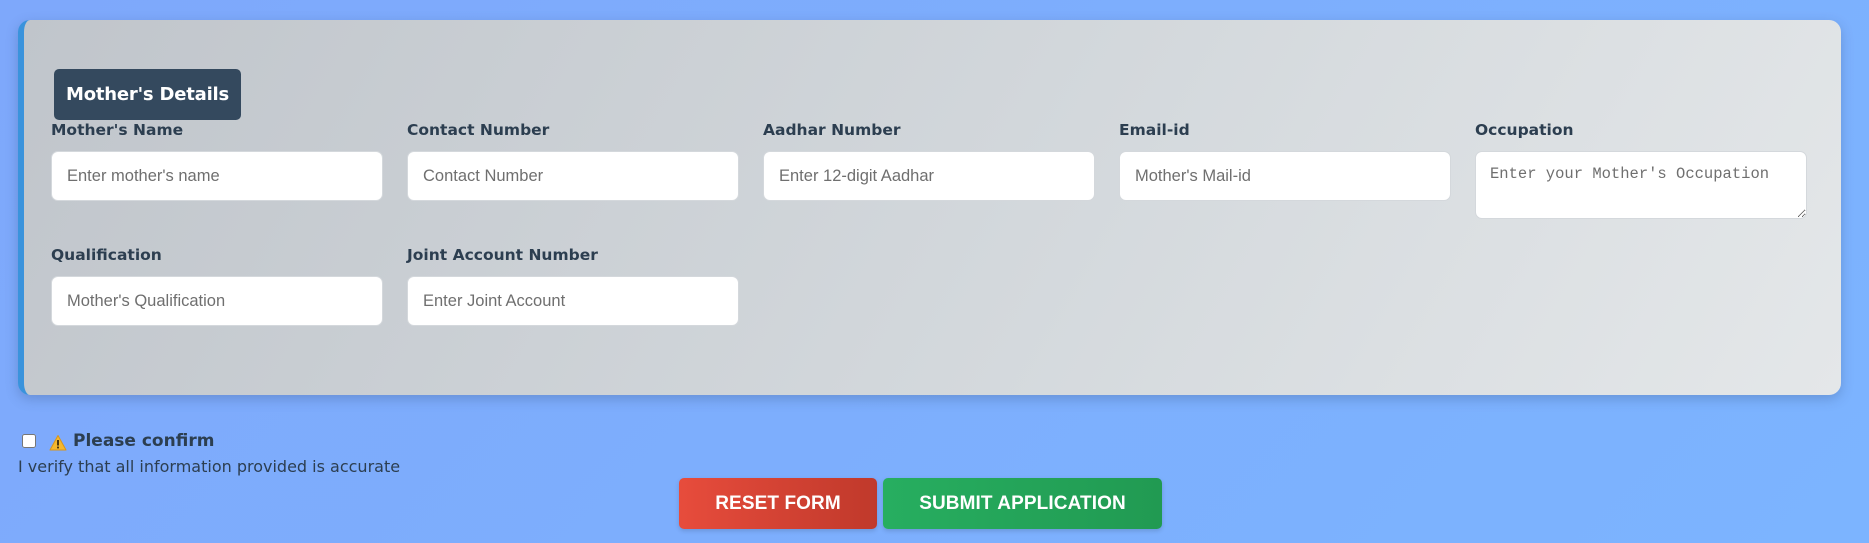  What do you see at coordinates (929, 176) in the screenshot?
I see `aadhar-number-input` at bounding box center [929, 176].